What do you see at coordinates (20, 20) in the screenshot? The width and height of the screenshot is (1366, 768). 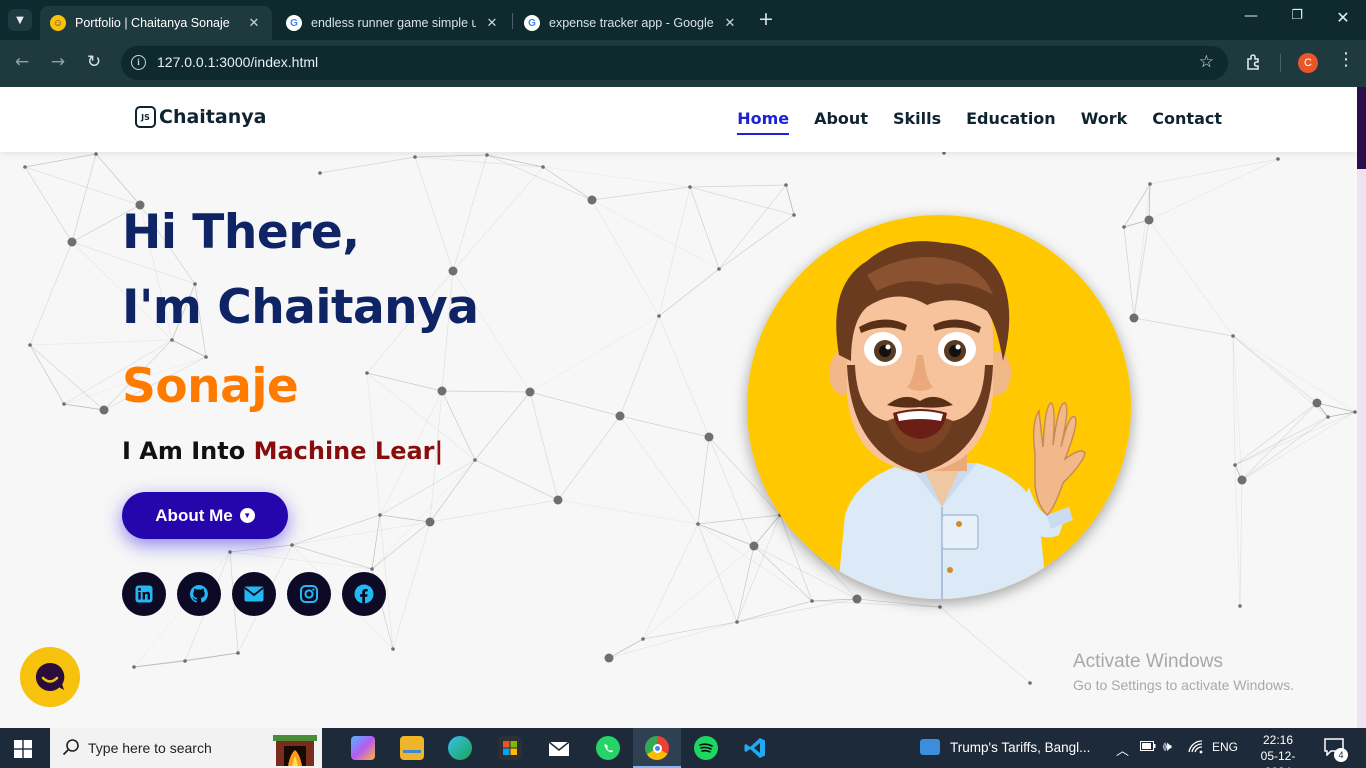 I see `tab-search-button: ▼` at bounding box center [20, 20].